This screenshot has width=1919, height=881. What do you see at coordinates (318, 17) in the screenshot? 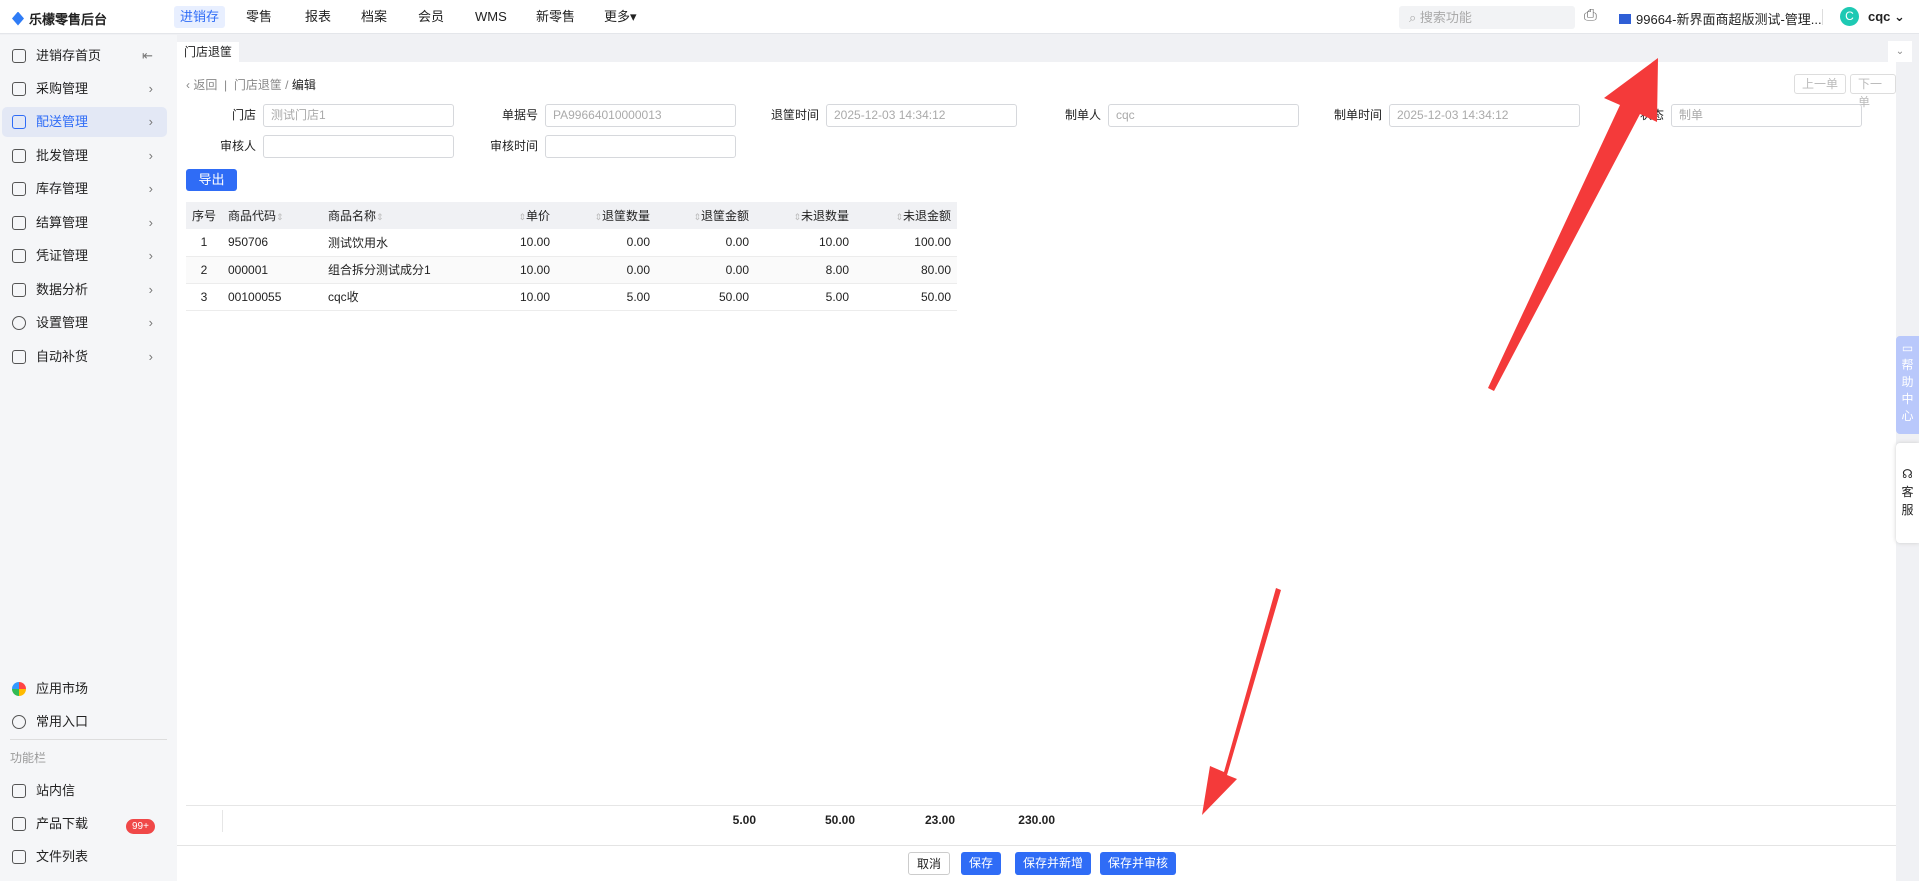
I see `nav-report: 报表` at bounding box center [318, 17].